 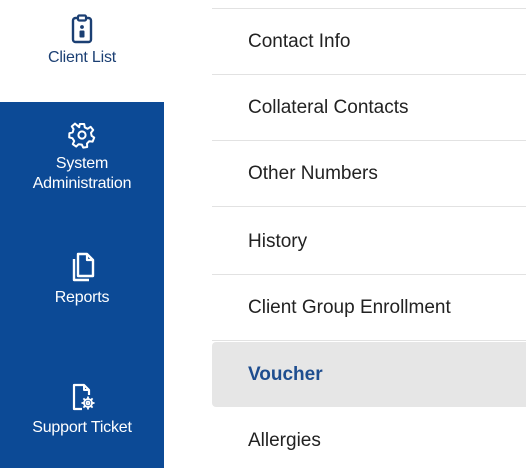 I want to click on document-gear-icon, so click(x=83, y=397).